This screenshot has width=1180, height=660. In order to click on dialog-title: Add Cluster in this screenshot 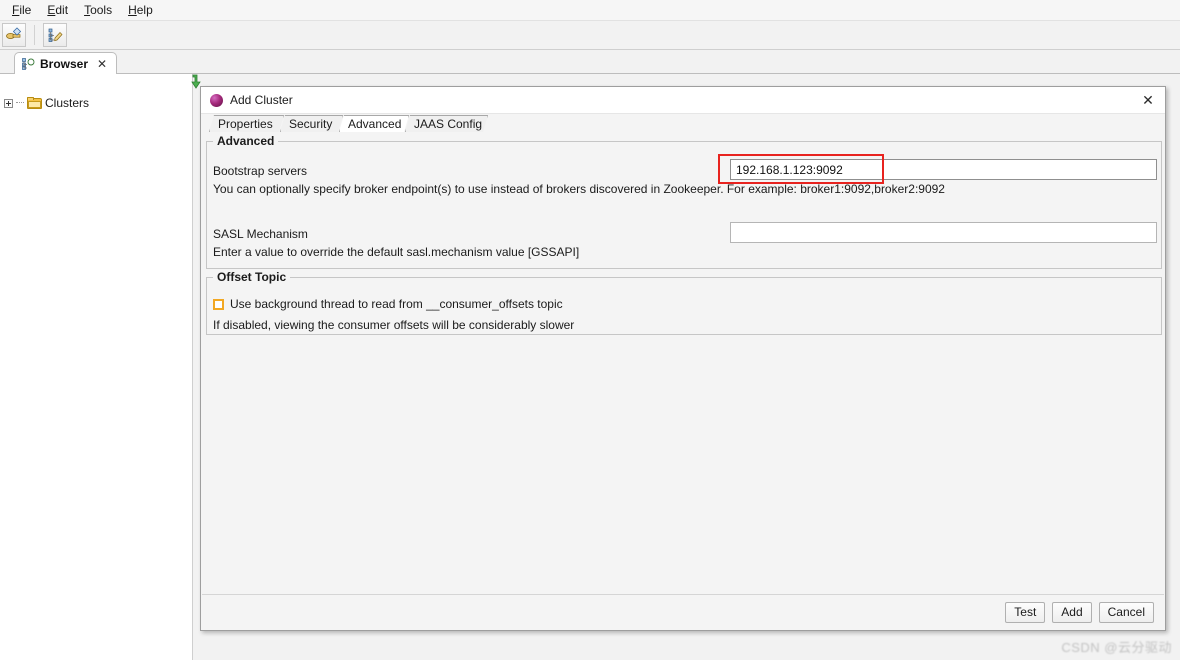, I will do `click(261, 100)`.